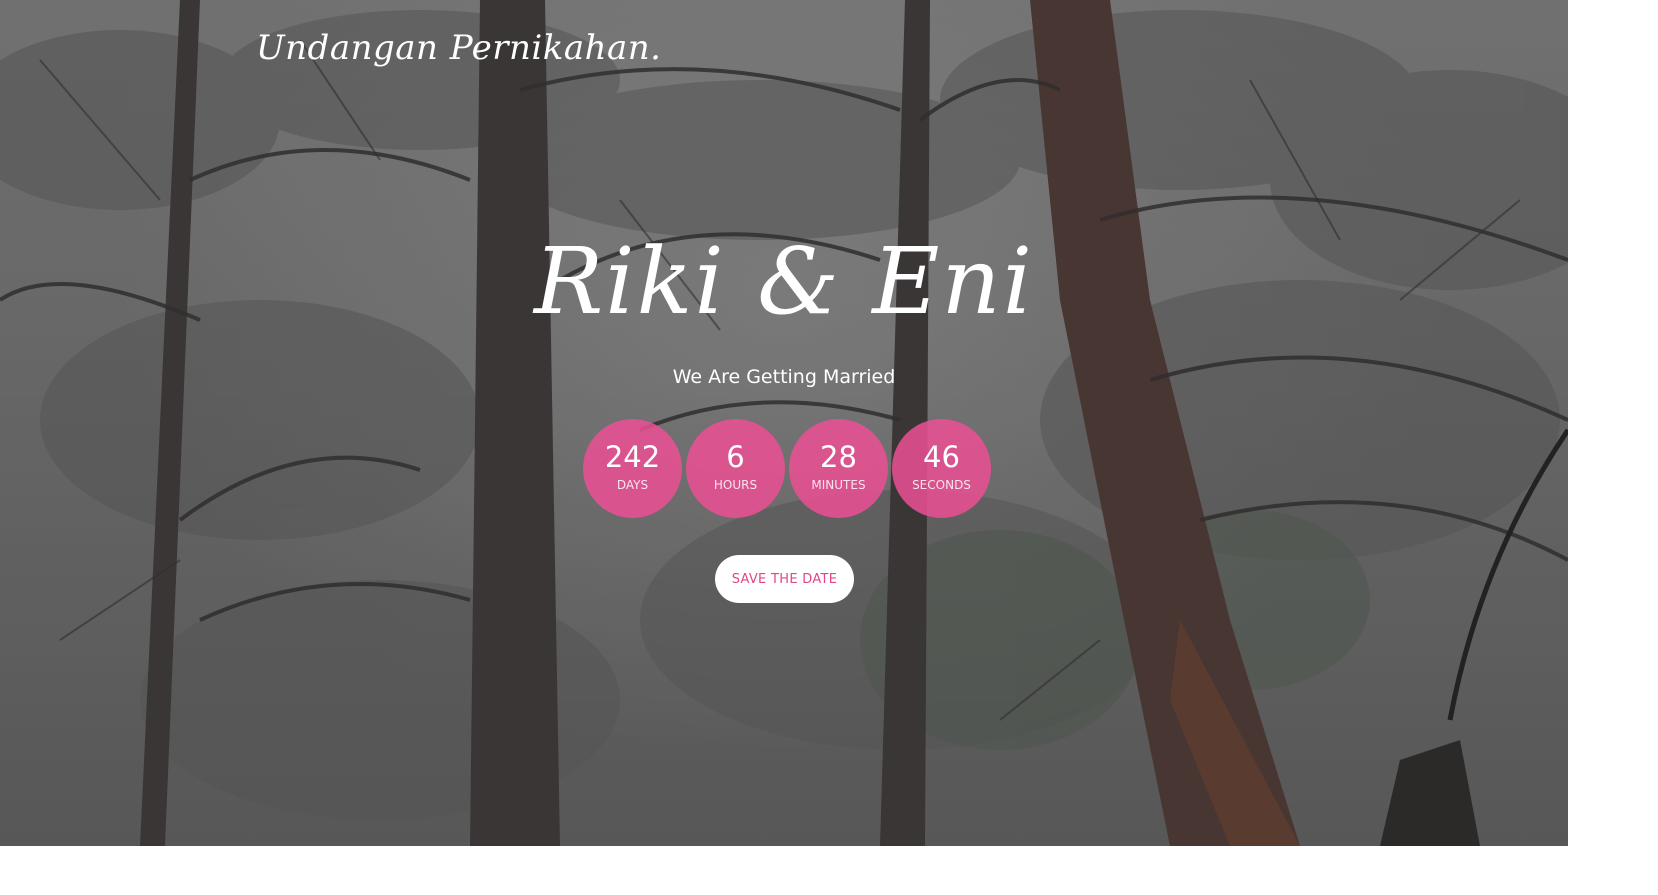 The width and height of the screenshot is (1658, 895). Describe the element at coordinates (458, 48) in the screenshot. I see `brand-logo: Undangan Pernikahan.` at that location.